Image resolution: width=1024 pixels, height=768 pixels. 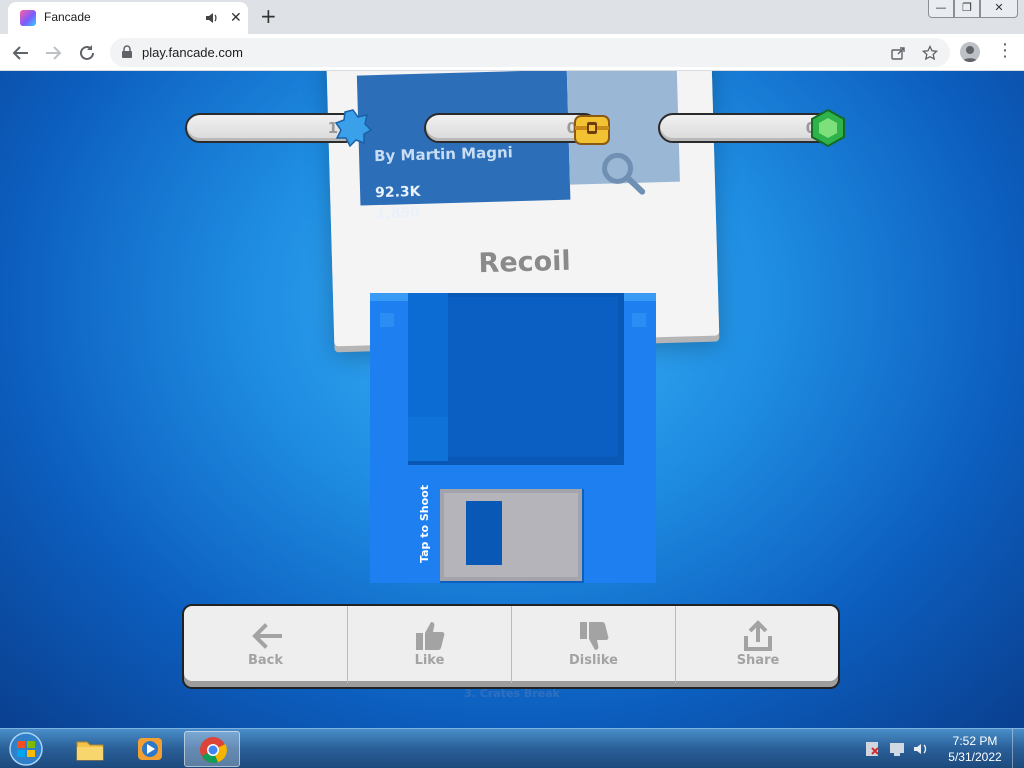 What do you see at coordinates (975, 749) in the screenshot?
I see `taskbar-clock: 7:52 PM 5/31/2022` at bounding box center [975, 749].